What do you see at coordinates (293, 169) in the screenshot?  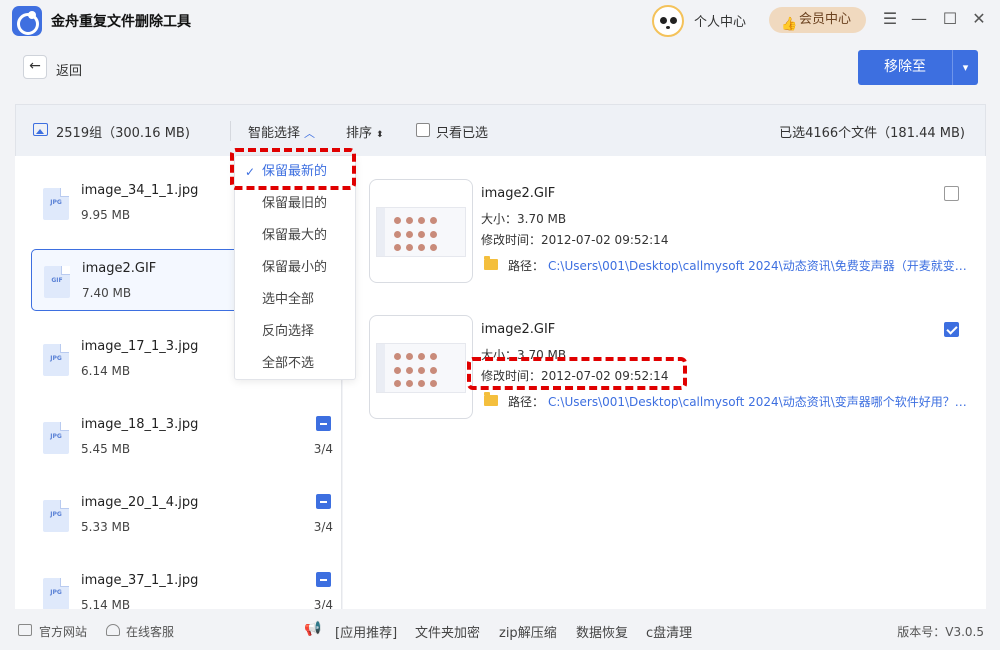 I see `annotation-highlight-keep-newest` at bounding box center [293, 169].